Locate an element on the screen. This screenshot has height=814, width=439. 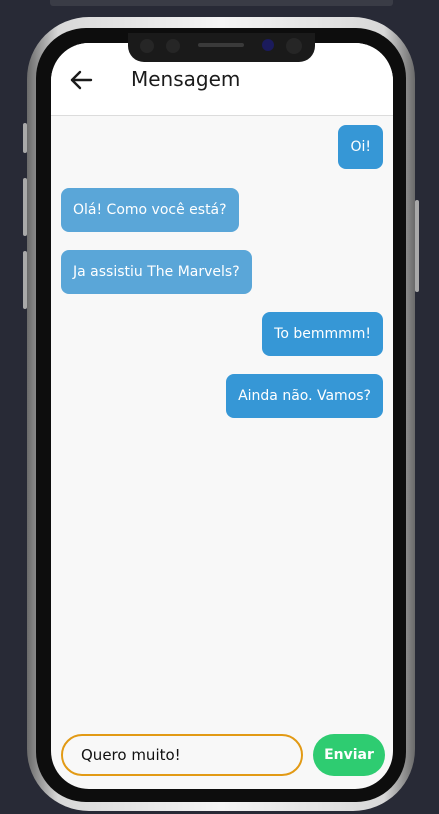
speaker-icon is located at coordinates (221, 45).